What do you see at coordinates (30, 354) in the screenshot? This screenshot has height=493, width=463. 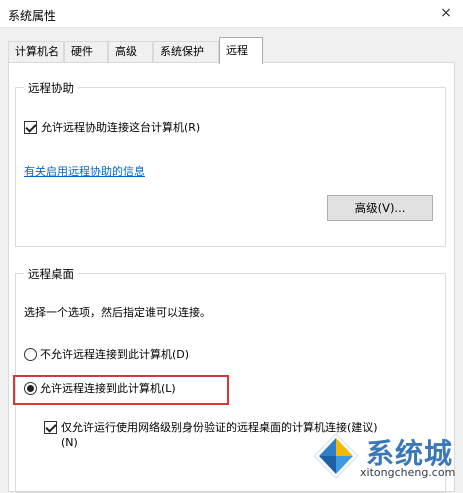 I see `deny-remote-radio` at bounding box center [30, 354].